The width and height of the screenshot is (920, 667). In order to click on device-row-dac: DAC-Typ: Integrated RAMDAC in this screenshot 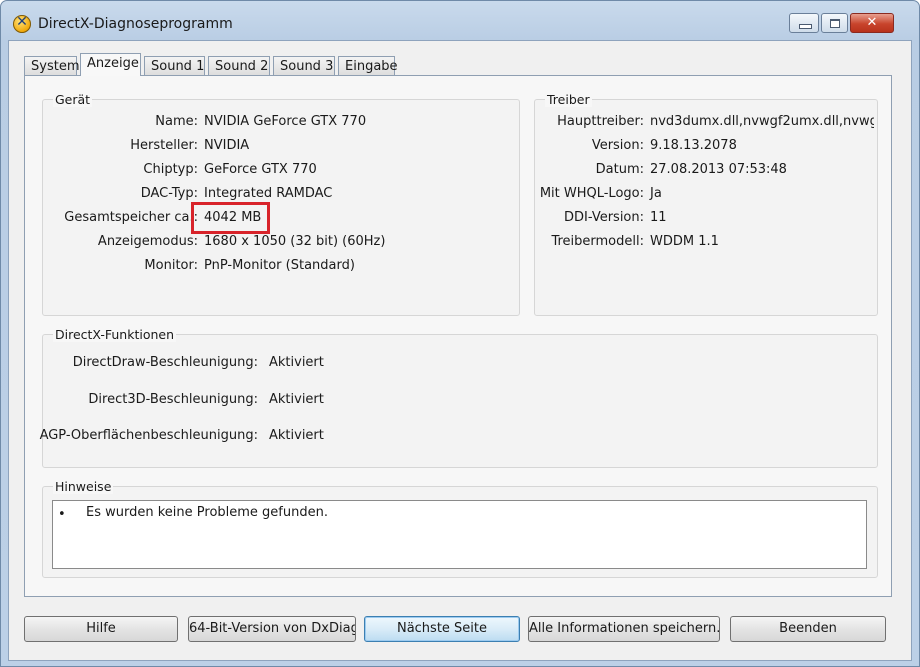, I will do `click(281, 195)`.